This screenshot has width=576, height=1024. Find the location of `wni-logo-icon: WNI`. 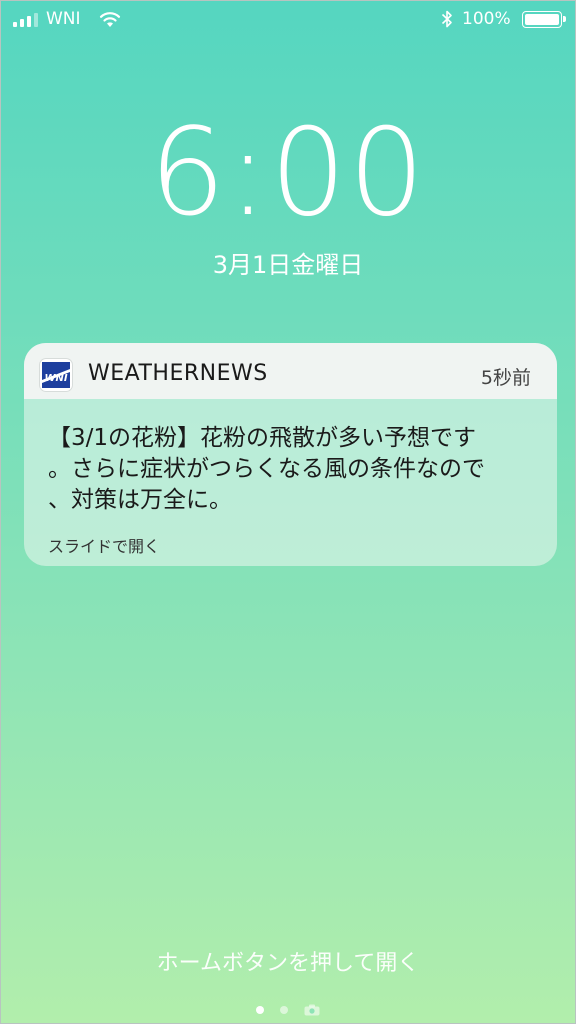

wni-logo-icon: WNI is located at coordinates (56, 375).